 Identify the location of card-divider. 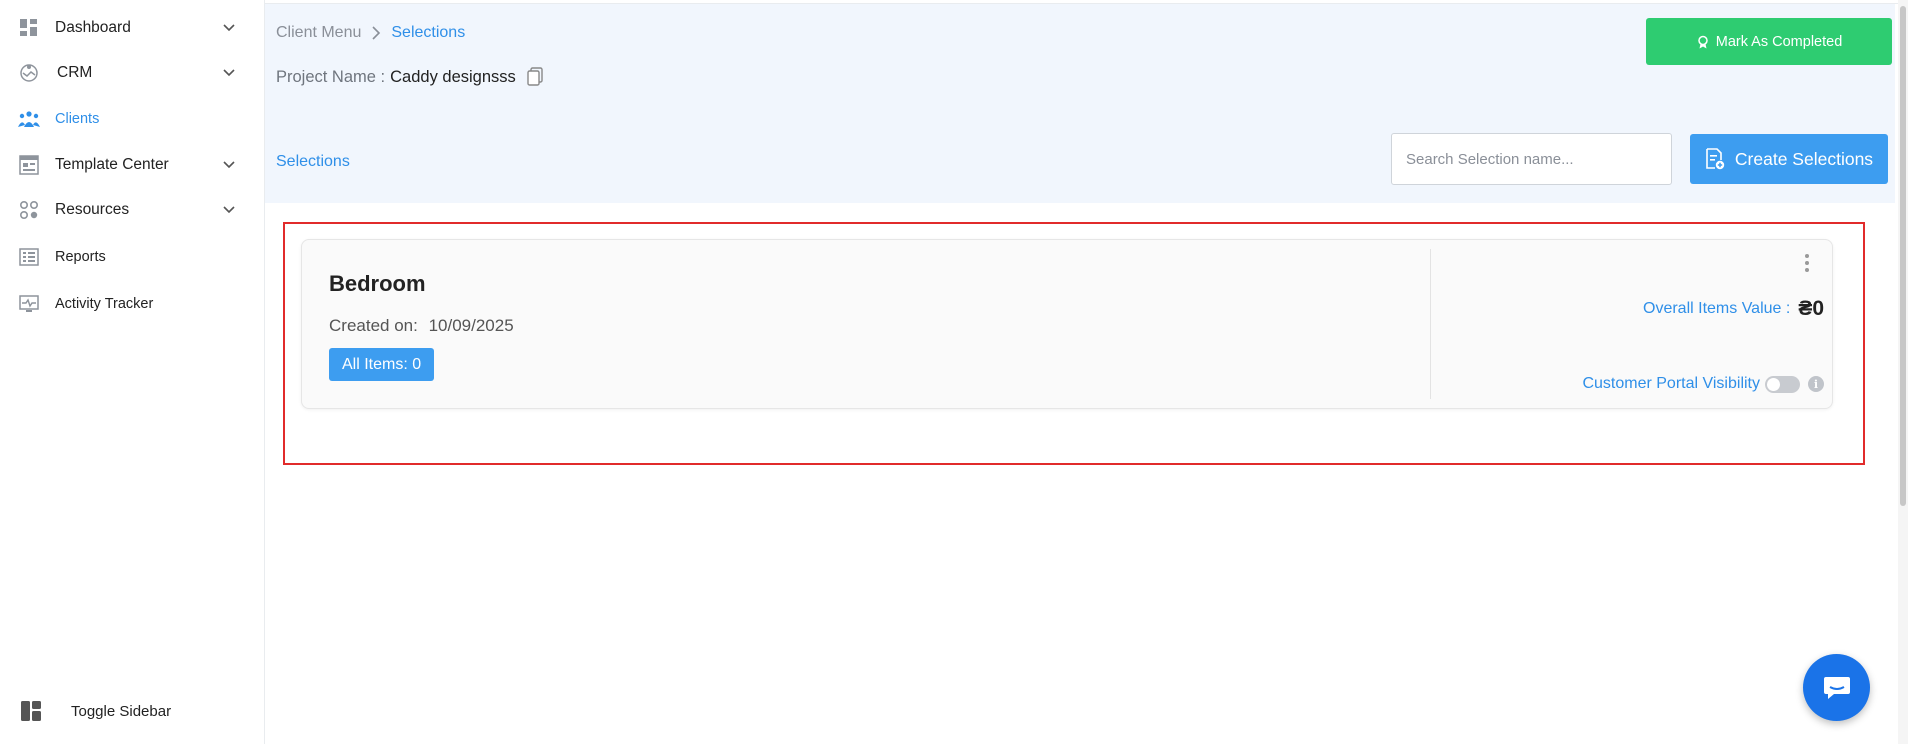
(1430, 324).